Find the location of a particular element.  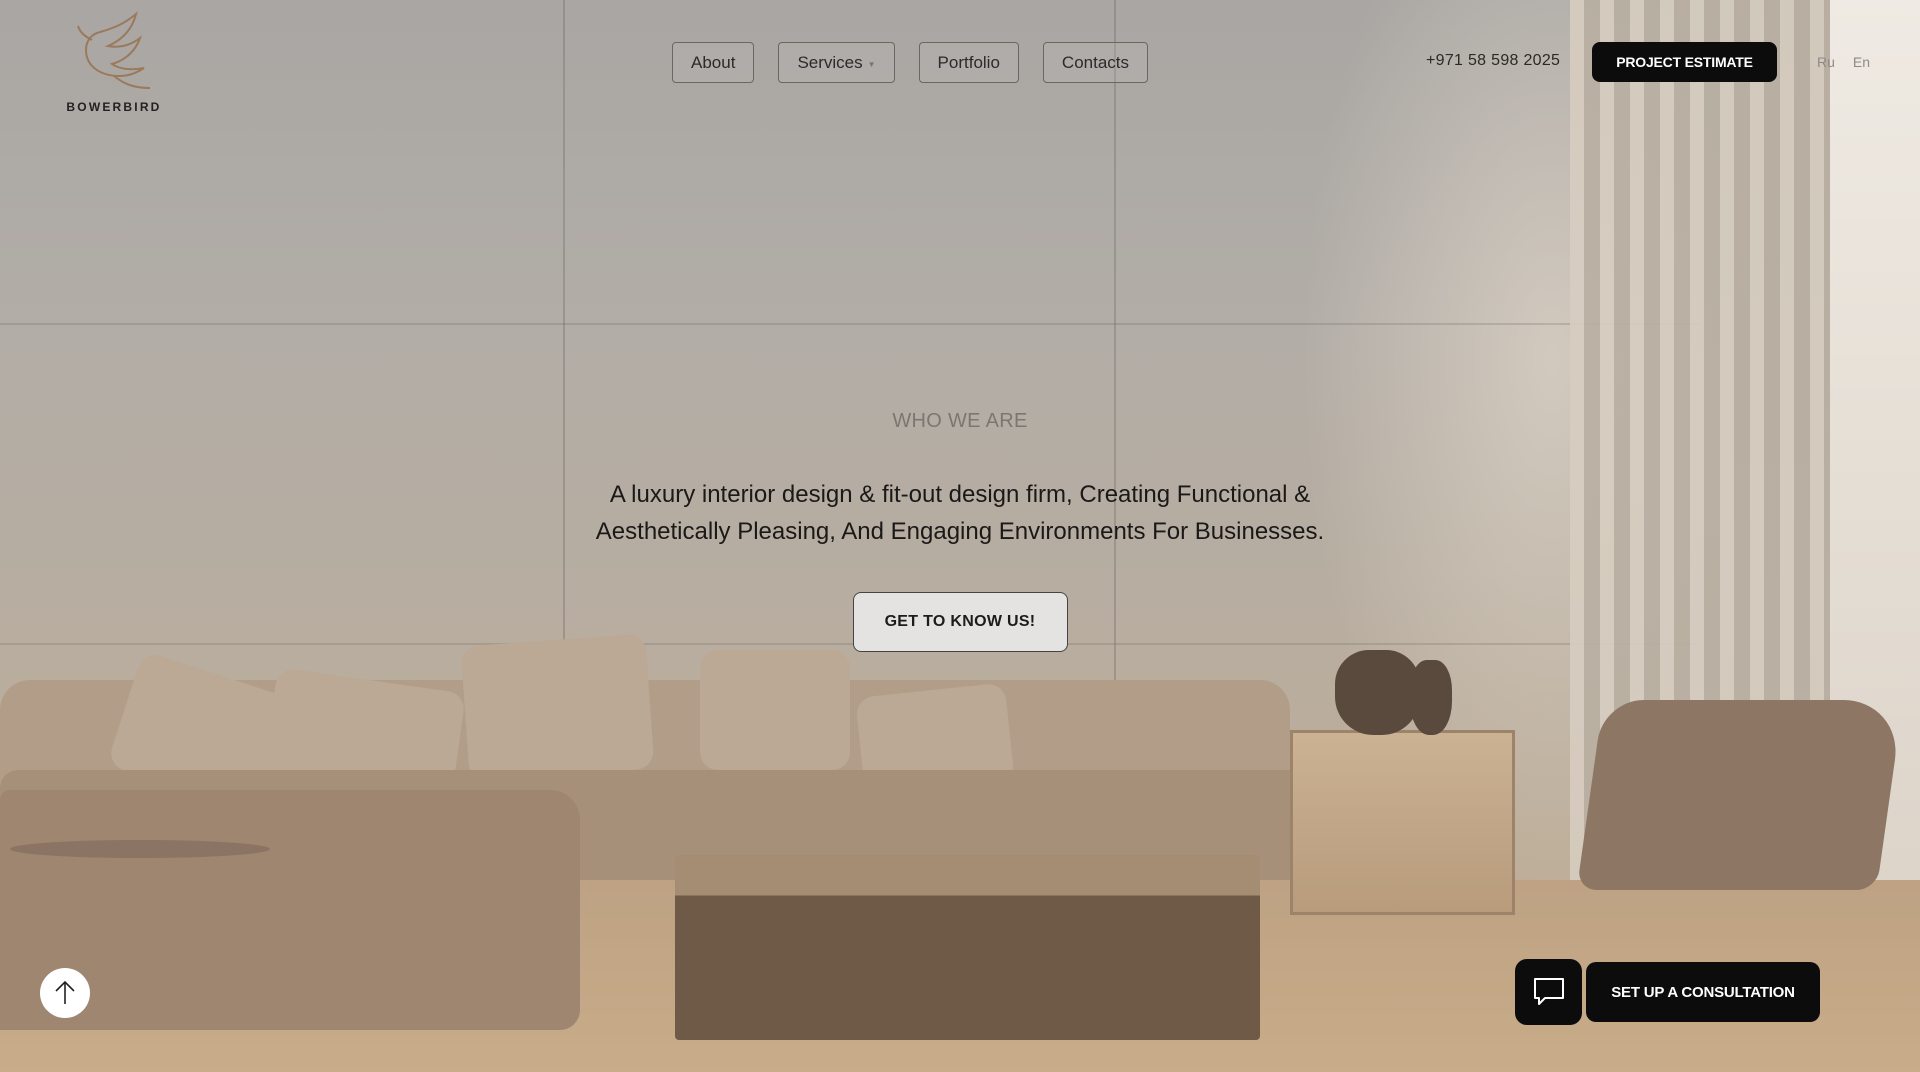

language-switcher: Ru En is located at coordinates (1843, 62).